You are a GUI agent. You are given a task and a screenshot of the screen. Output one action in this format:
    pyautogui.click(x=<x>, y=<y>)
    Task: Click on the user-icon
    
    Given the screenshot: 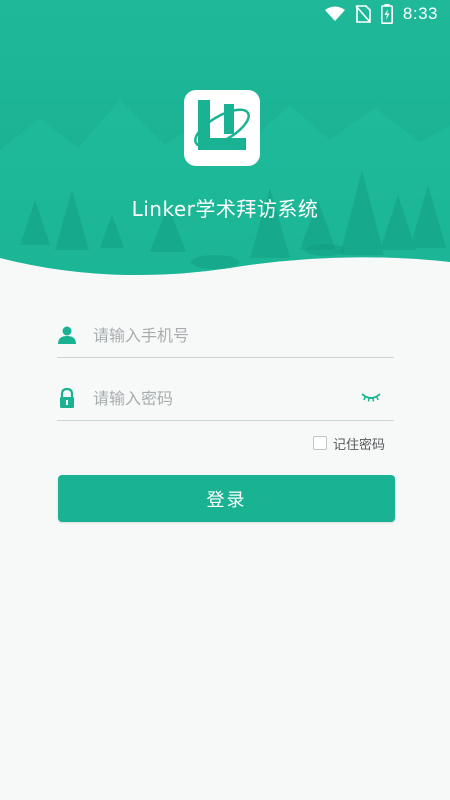 What is the action you would take?
    pyautogui.click(x=67, y=335)
    